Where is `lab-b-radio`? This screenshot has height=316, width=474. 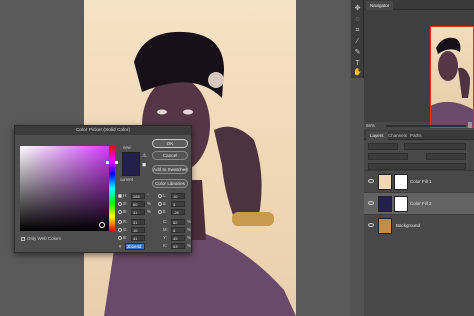
lab-b-radio is located at coordinates (160, 212).